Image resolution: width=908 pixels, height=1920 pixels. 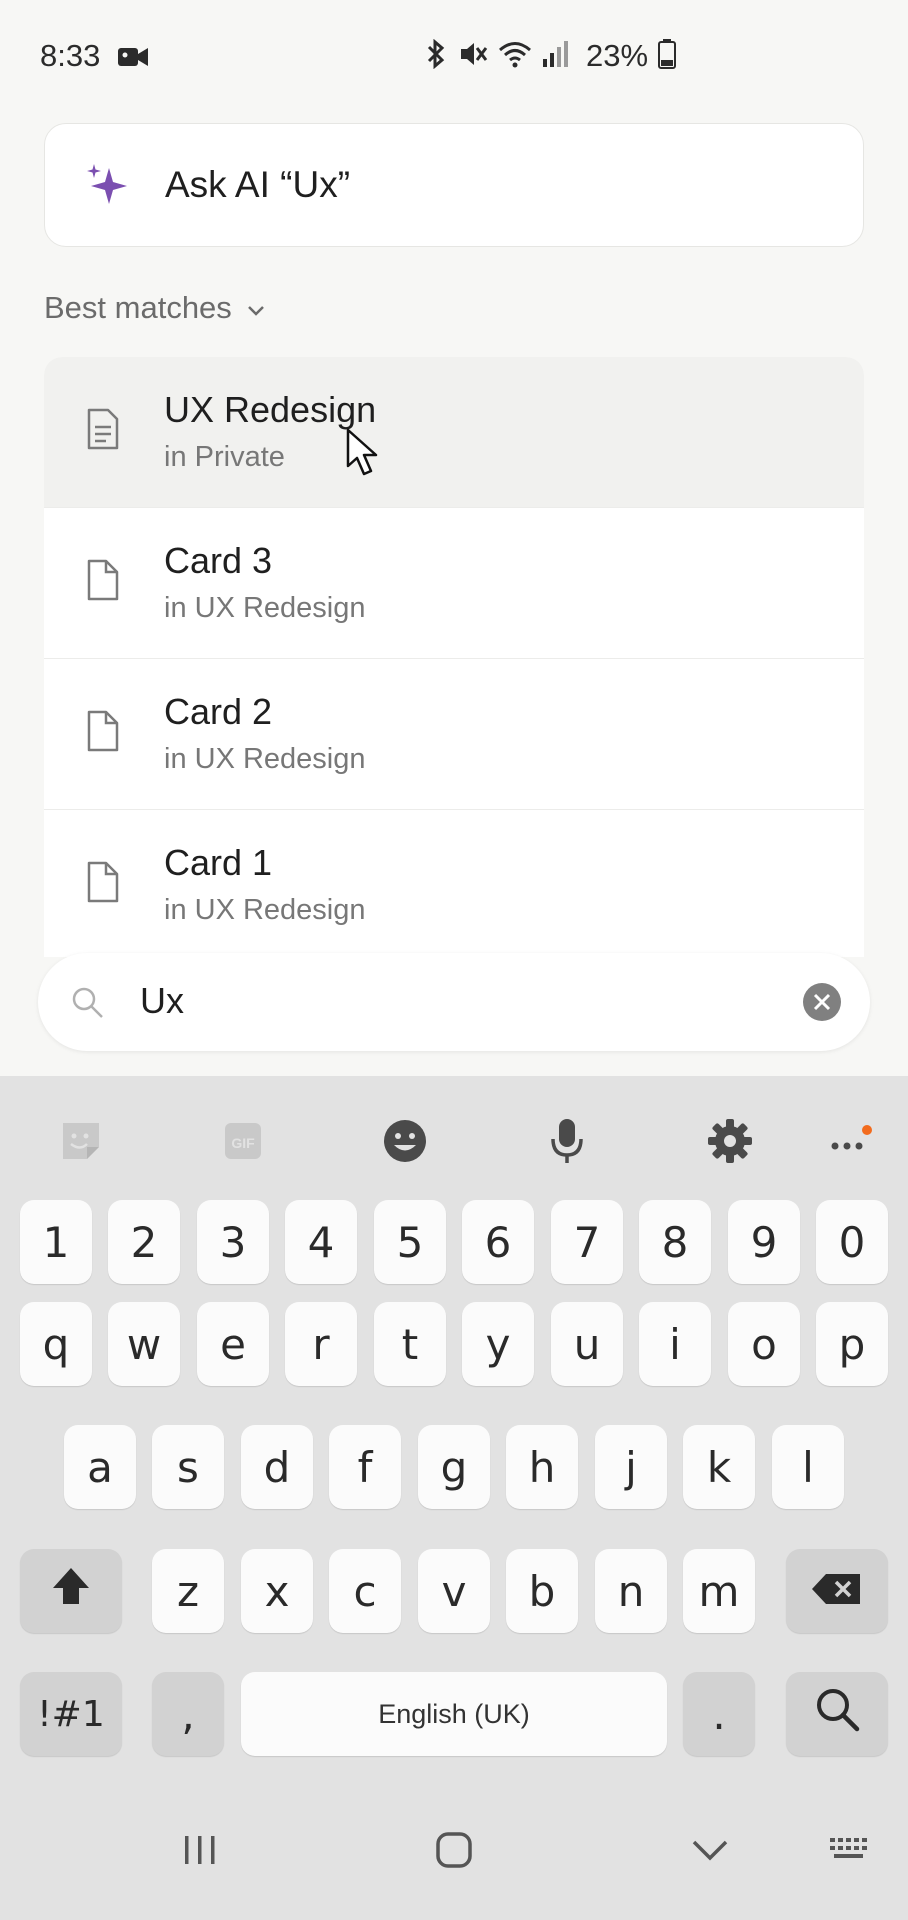 What do you see at coordinates (277, 1467) in the screenshot?
I see `key-d: d` at bounding box center [277, 1467].